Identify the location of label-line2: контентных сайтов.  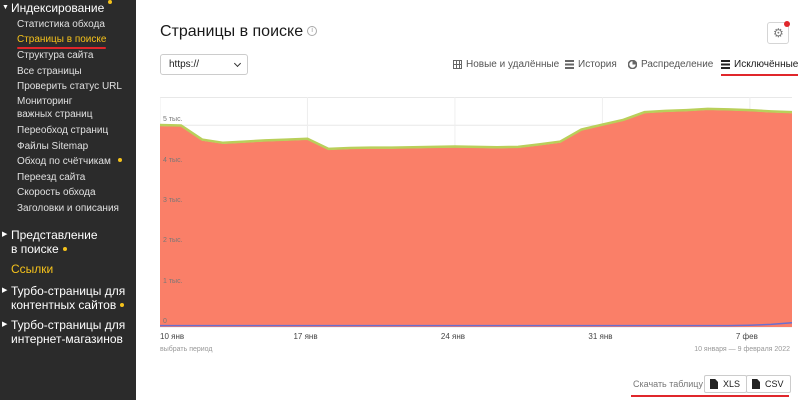
(64, 305).